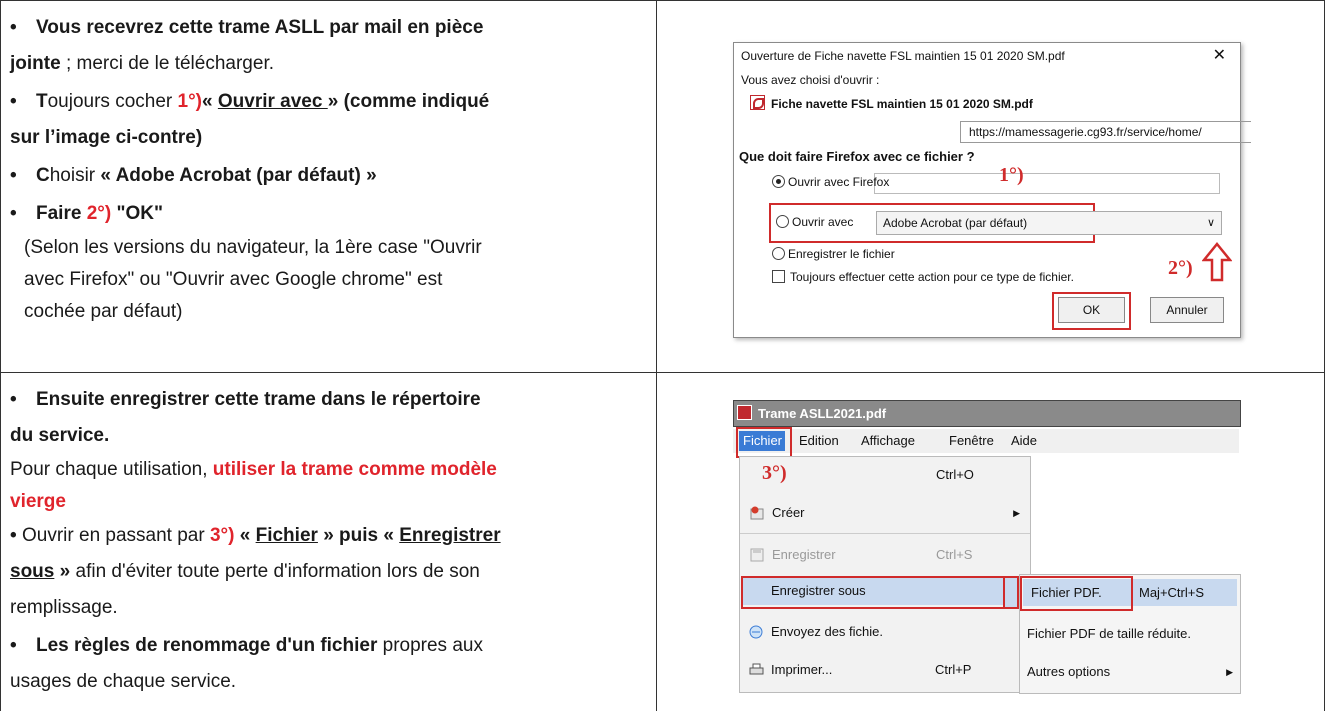 This screenshot has width=1325, height=711. I want to click on send-icon, so click(756, 632).